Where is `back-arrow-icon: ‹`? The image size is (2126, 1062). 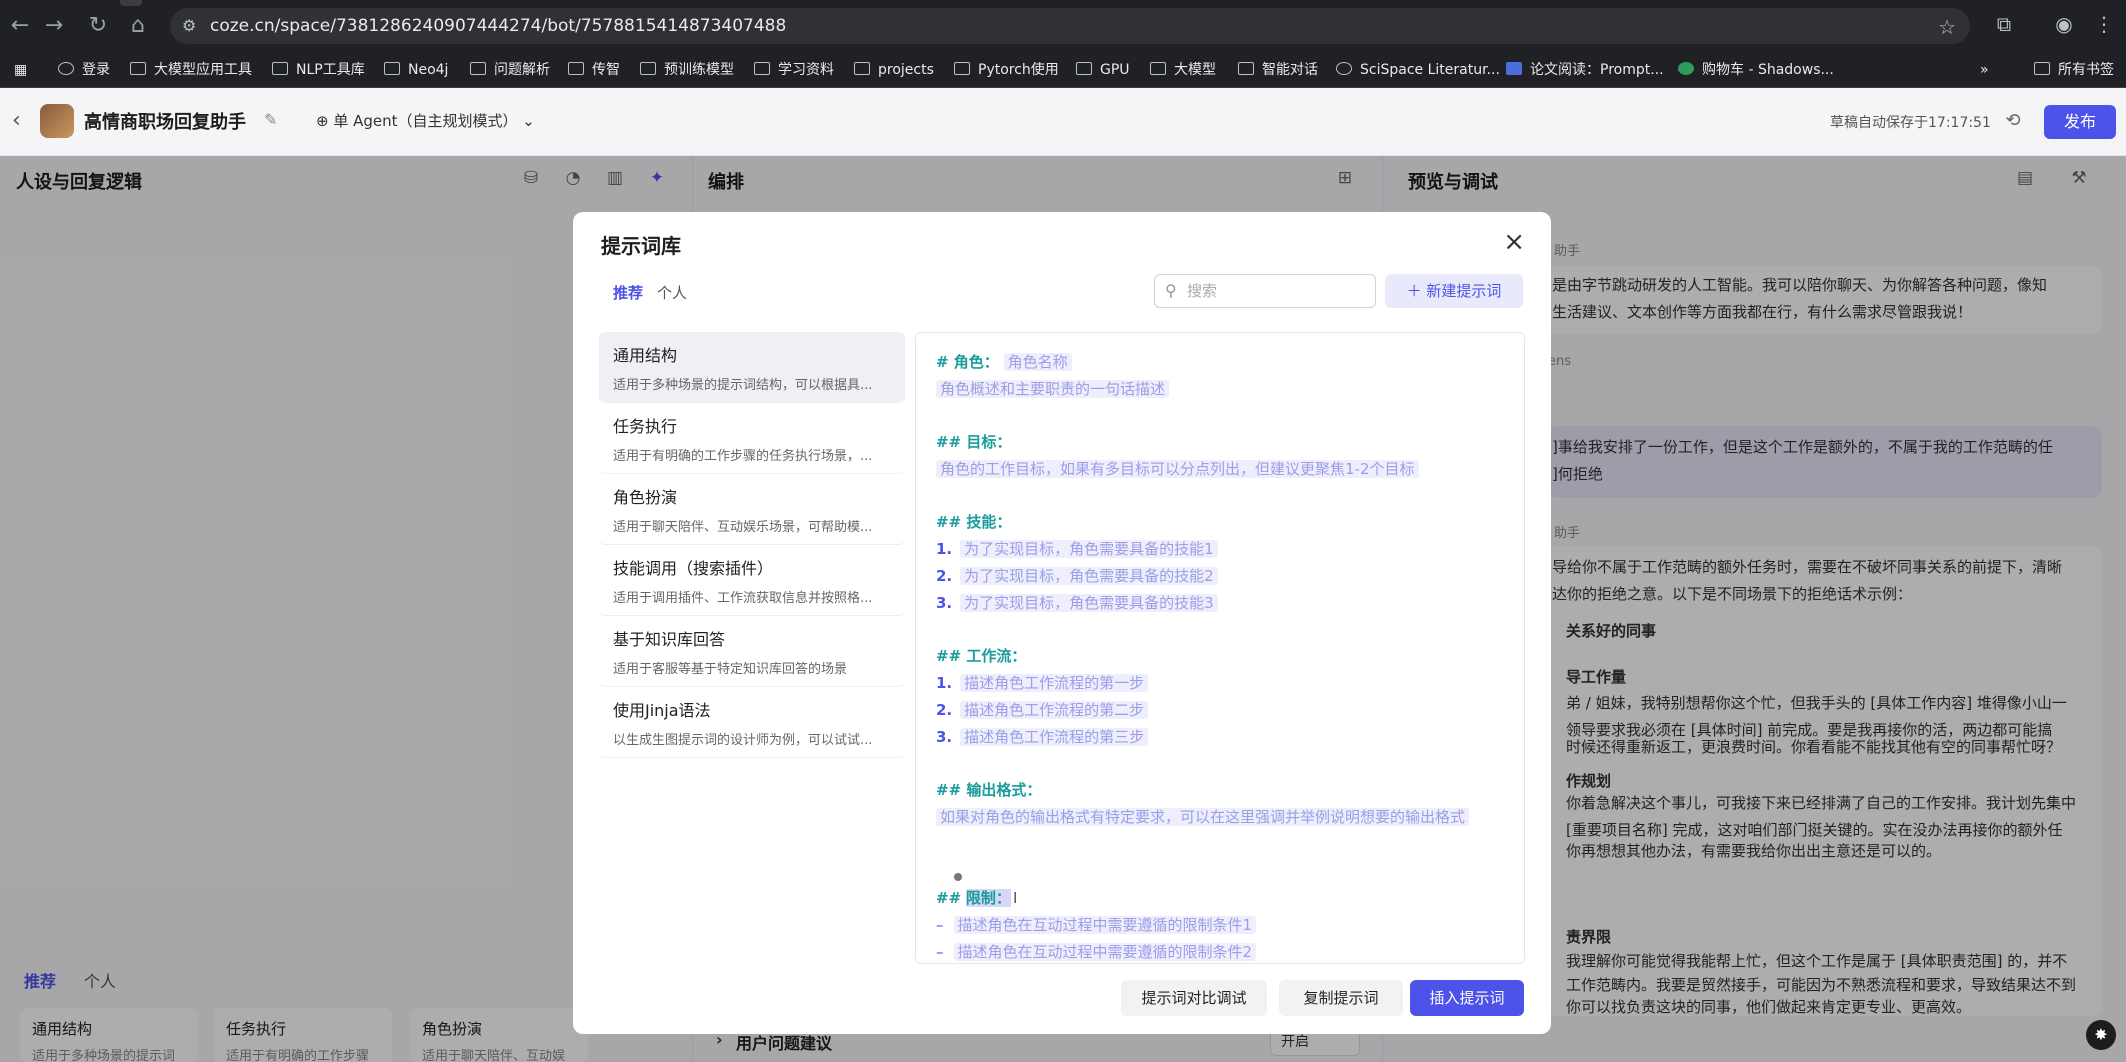
back-arrow-icon: ‹ is located at coordinates (16, 120).